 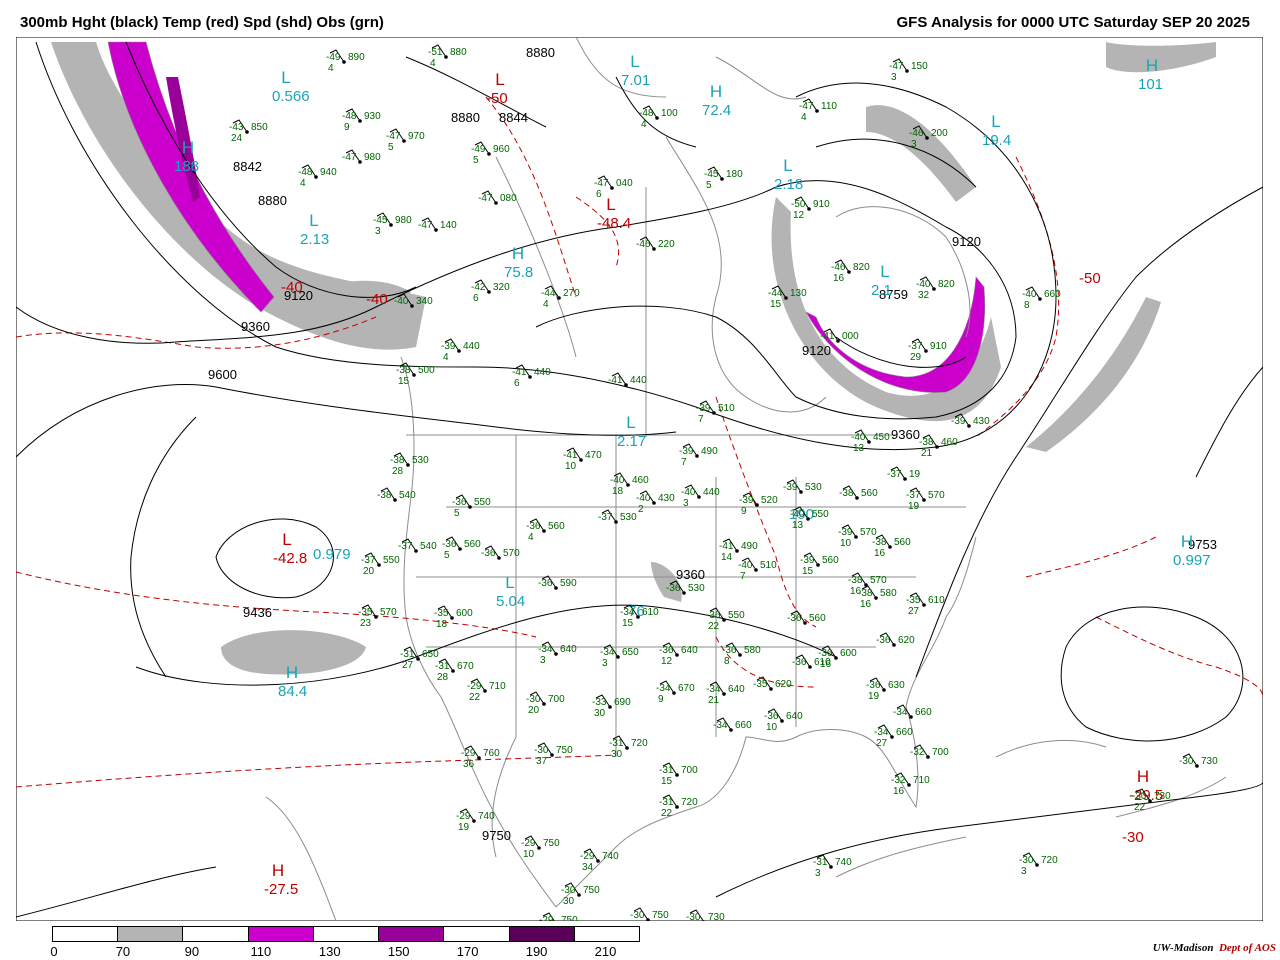 I want to click on credit-org: UW-Madison, so click(x=1183, y=948).